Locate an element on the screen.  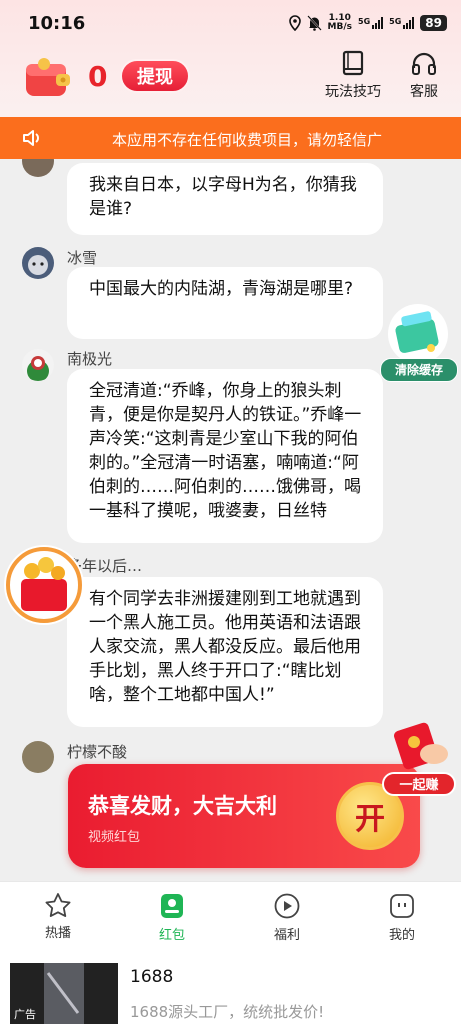
speaker-icon is located at coordinates (31, 138).